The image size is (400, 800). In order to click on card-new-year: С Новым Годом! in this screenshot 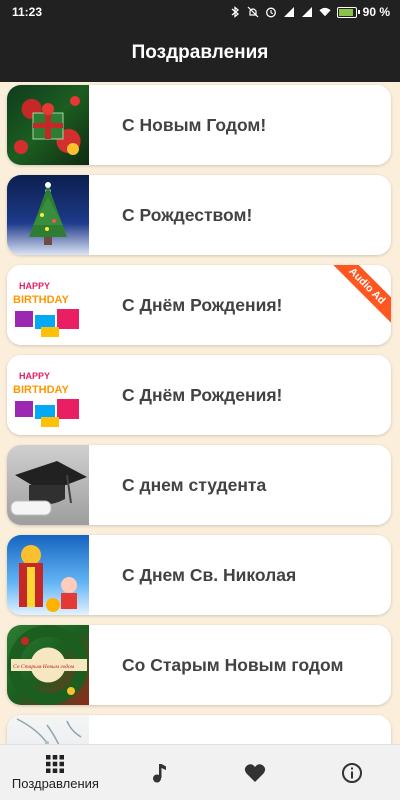, I will do `click(199, 125)`.